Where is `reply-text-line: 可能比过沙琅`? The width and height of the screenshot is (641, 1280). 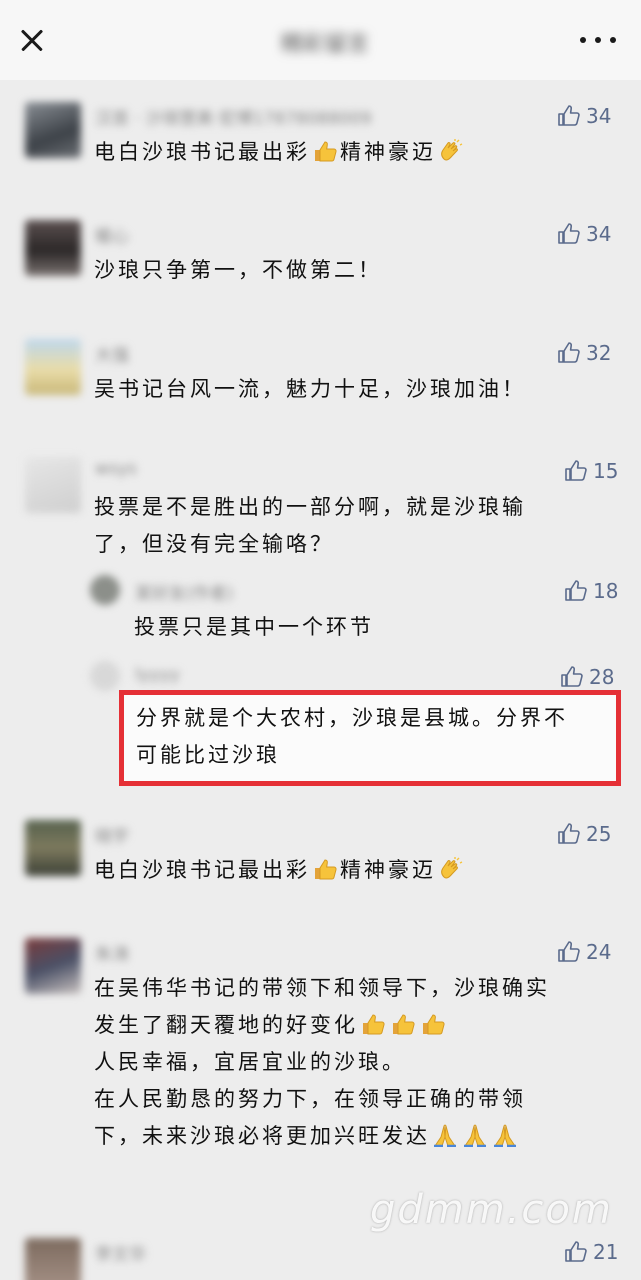 reply-text-line: 可能比过沙琅 is located at coordinates (208, 755).